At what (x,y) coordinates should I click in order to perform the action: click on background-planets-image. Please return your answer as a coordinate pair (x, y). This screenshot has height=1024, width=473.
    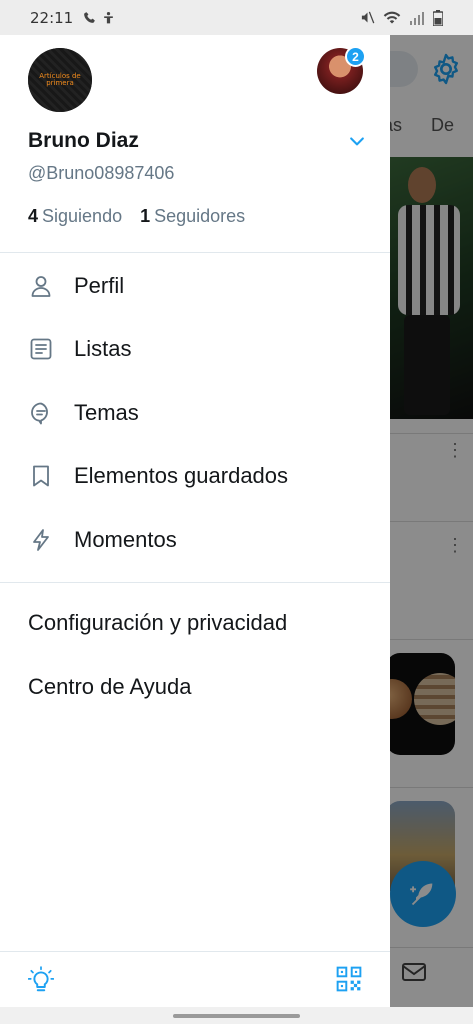
    Looking at the image, I should click on (420, 704).